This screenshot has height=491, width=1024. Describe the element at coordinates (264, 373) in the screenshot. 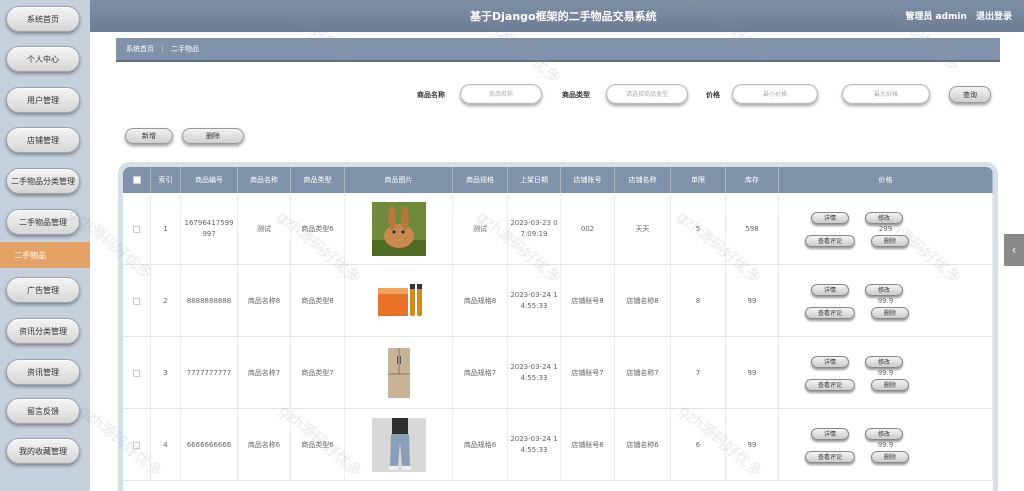

I see `item-name: 商品名称7` at that location.